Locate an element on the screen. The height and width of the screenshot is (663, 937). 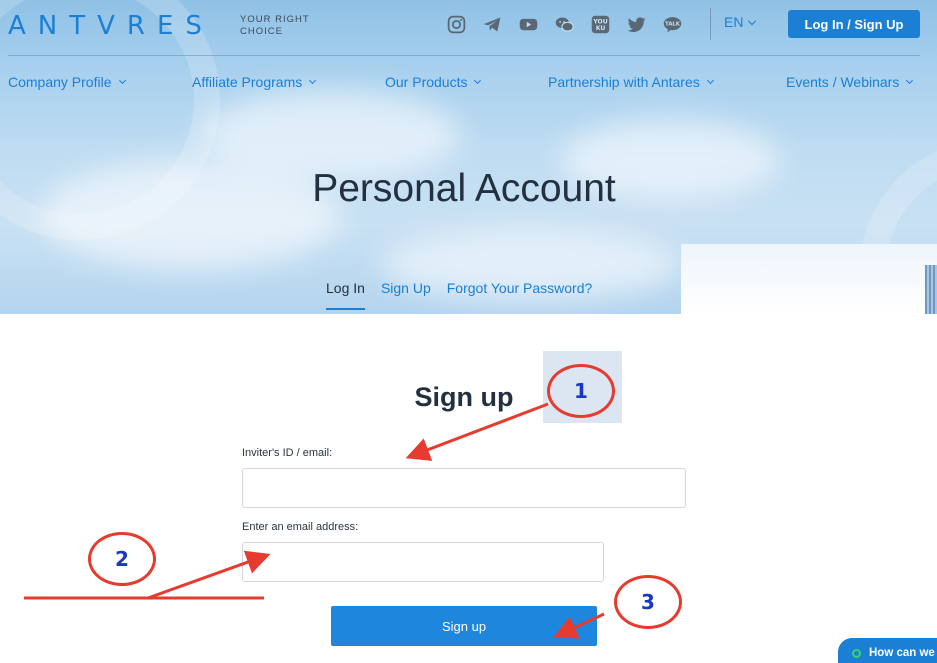
wechat-icon is located at coordinates (564, 24).